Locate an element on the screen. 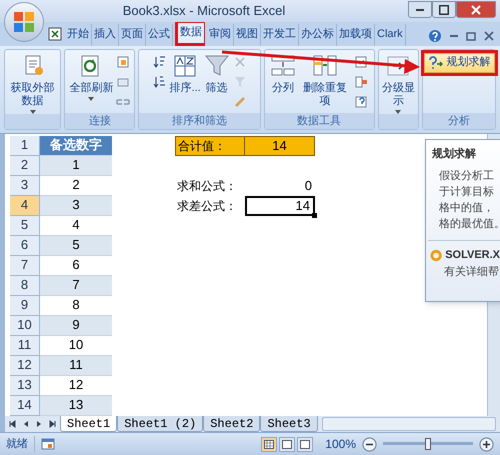  table-cell-text: 求和公式： is located at coordinates (207, 186).